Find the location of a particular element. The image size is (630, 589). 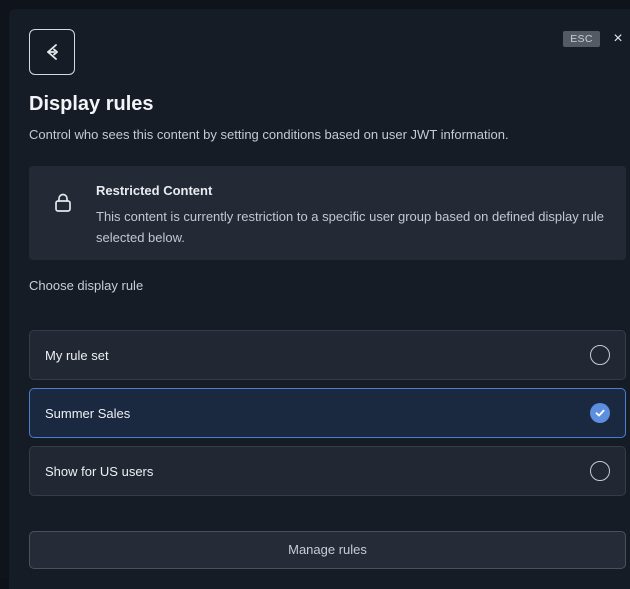

choose-rule-label: Choose display rule is located at coordinates (86, 285).